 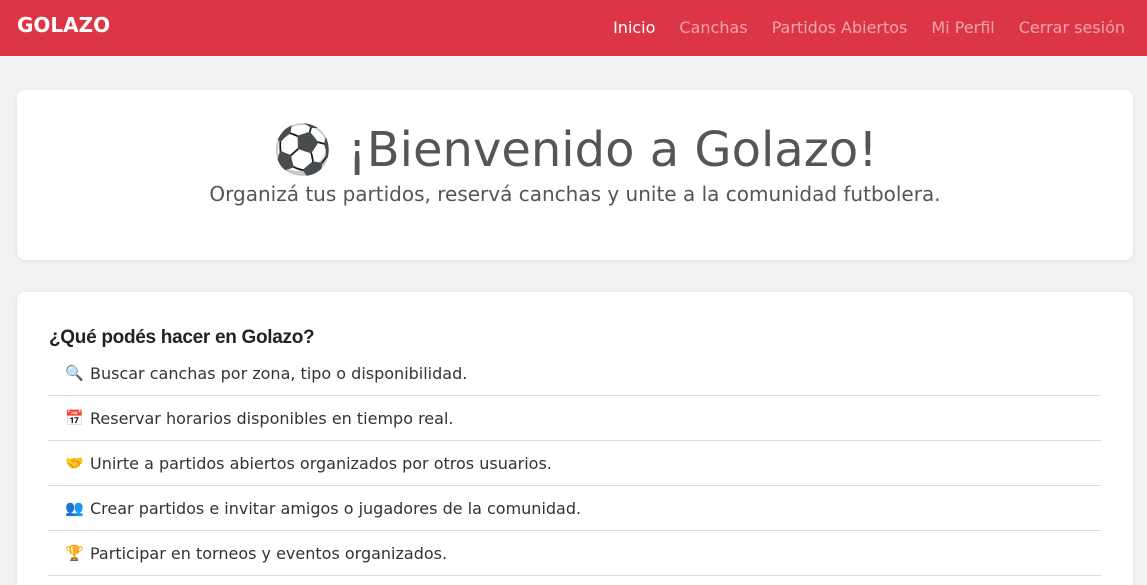 I want to click on nav-link-canchas: Canchas, so click(x=713, y=28).